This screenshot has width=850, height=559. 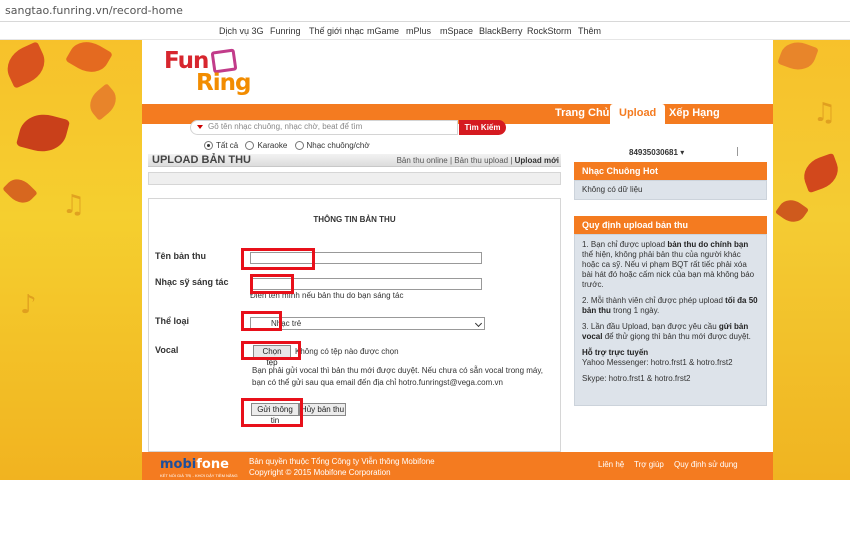 What do you see at coordinates (28, 305) in the screenshot?
I see `music-note-icon: ♪` at bounding box center [28, 305].